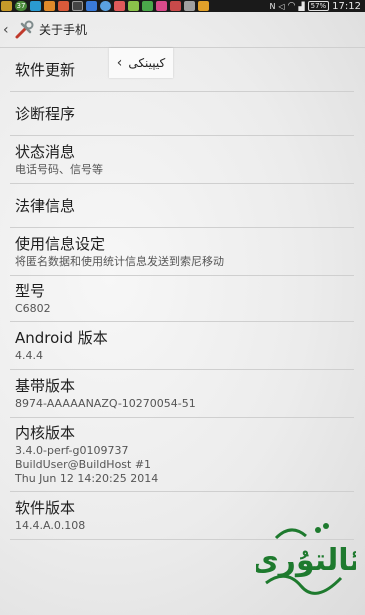  What do you see at coordinates (60, 244) in the screenshot?
I see `item-title: 使用信息设定` at bounding box center [60, 244].